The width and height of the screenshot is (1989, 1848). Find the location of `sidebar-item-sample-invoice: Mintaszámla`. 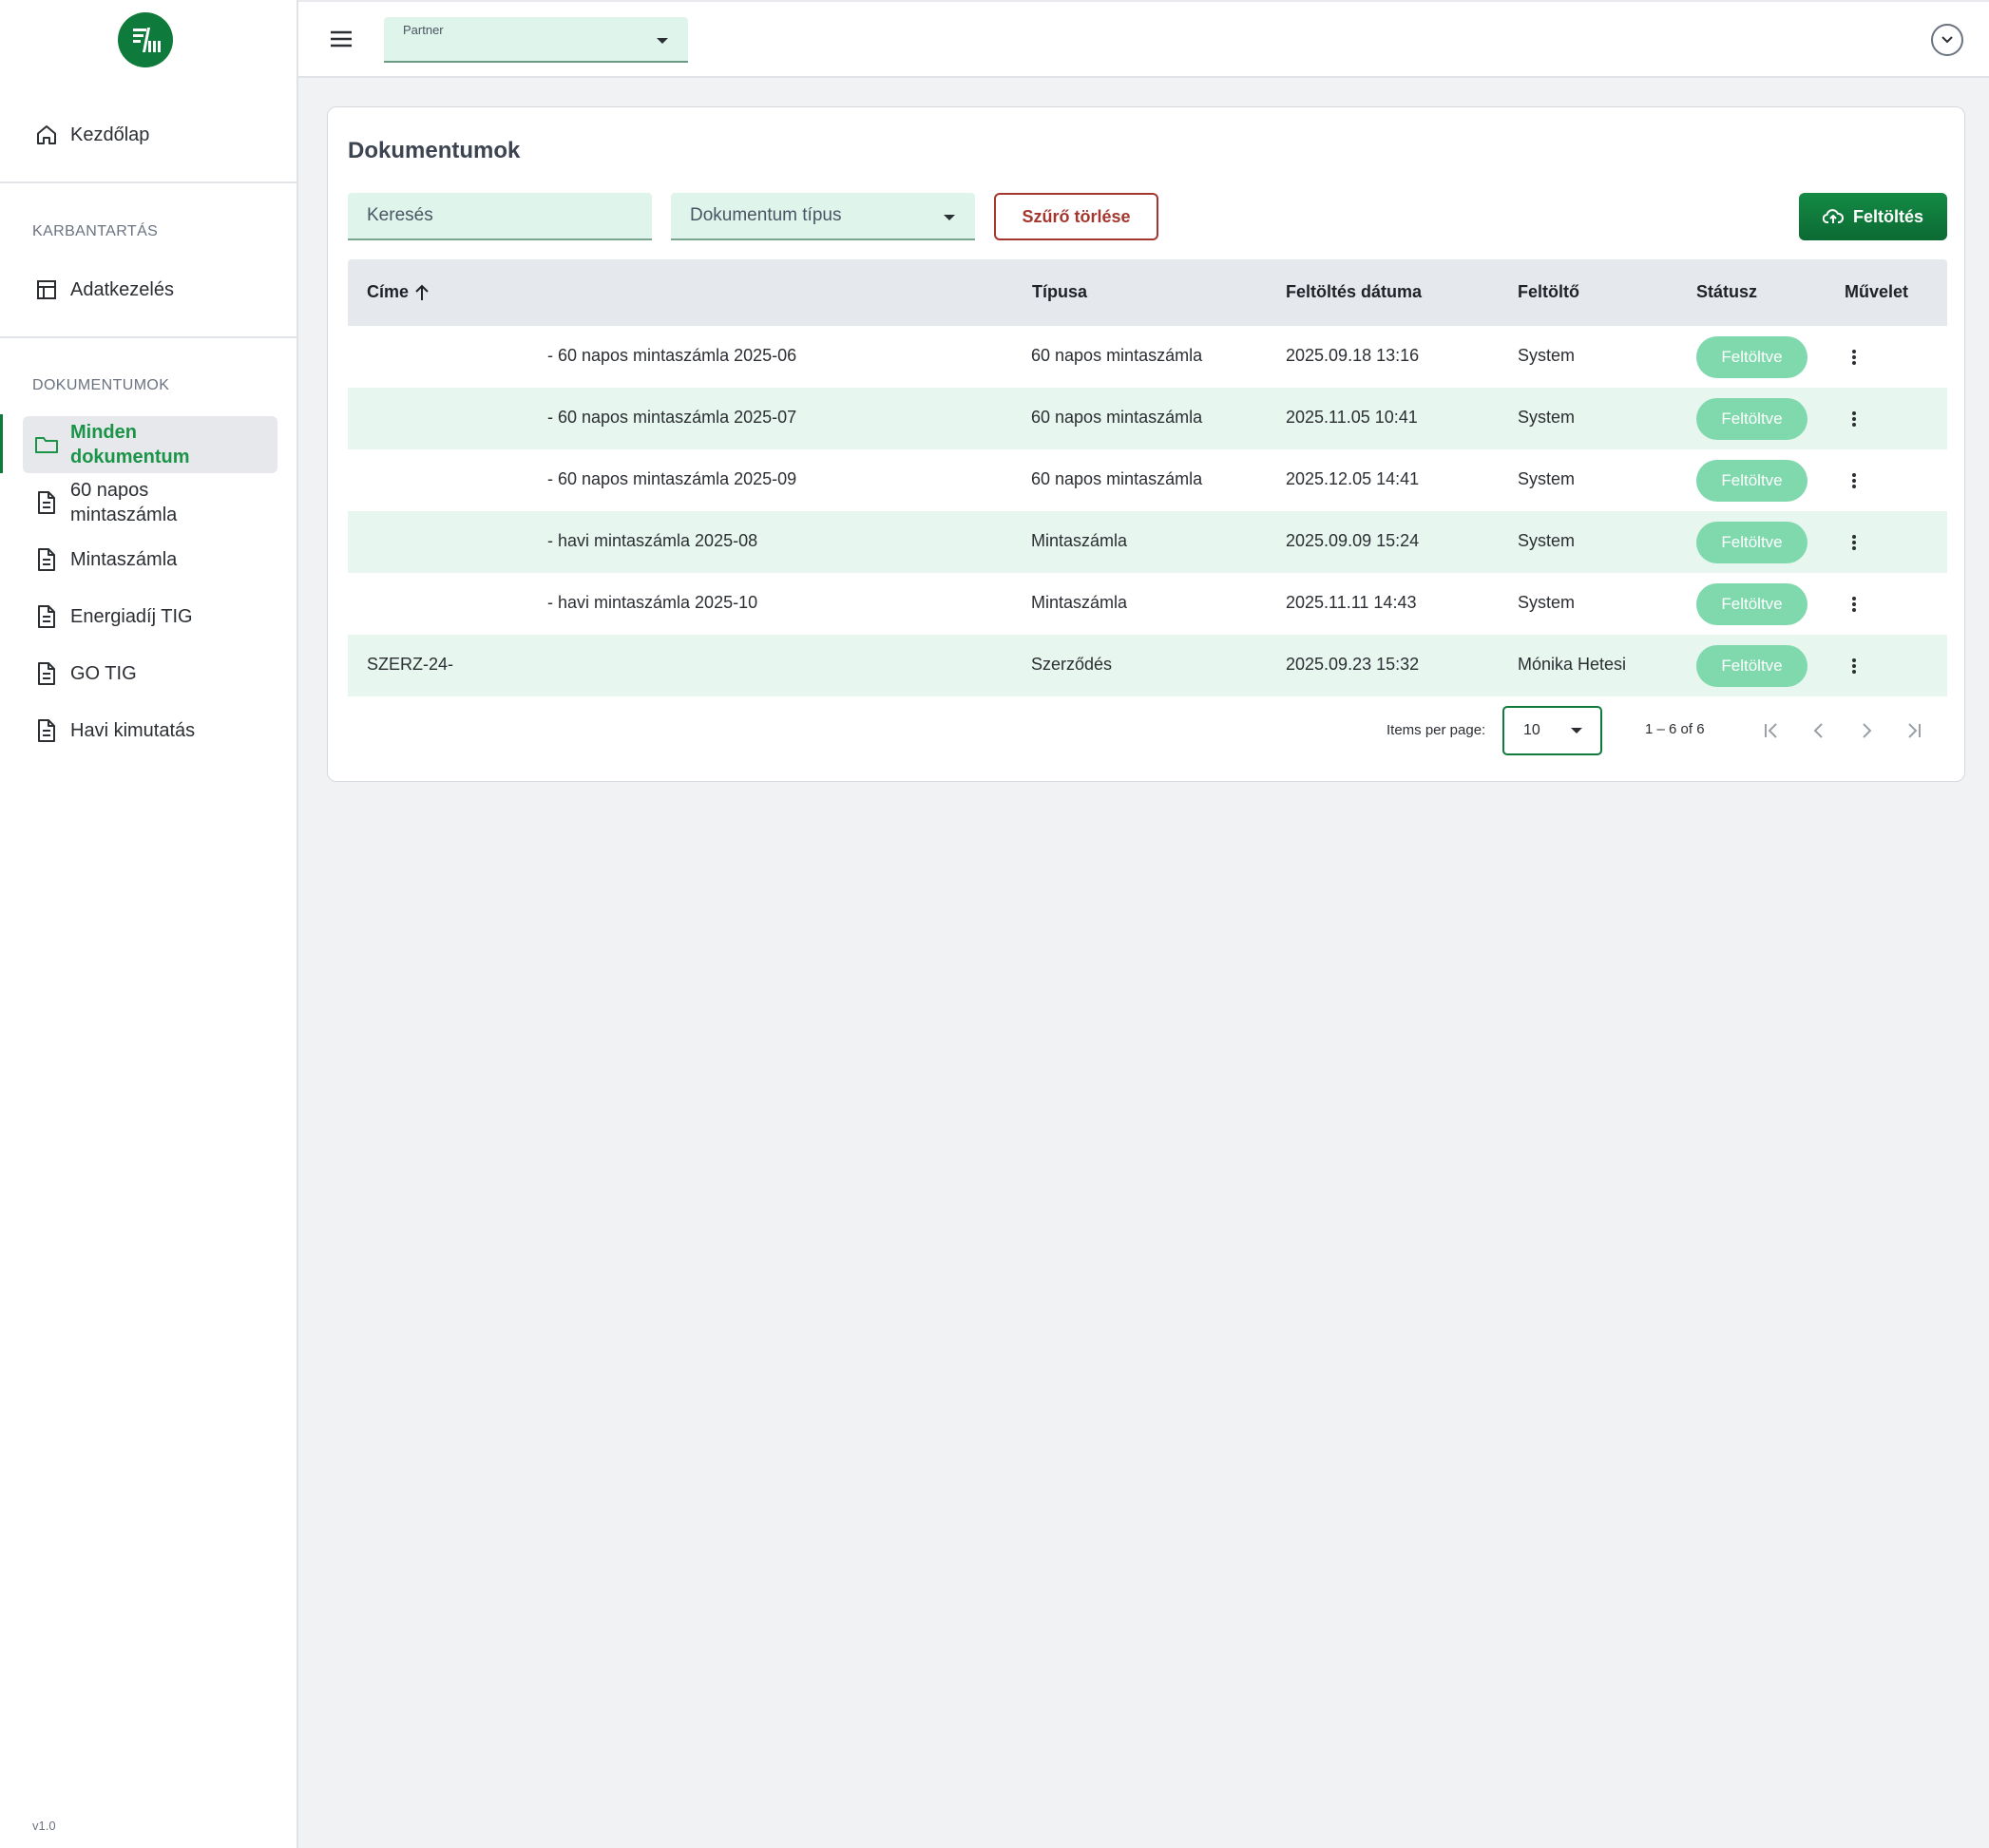

sidebar-item-sample-invoice: Mintaszámla is located at coordinates (150, 560).